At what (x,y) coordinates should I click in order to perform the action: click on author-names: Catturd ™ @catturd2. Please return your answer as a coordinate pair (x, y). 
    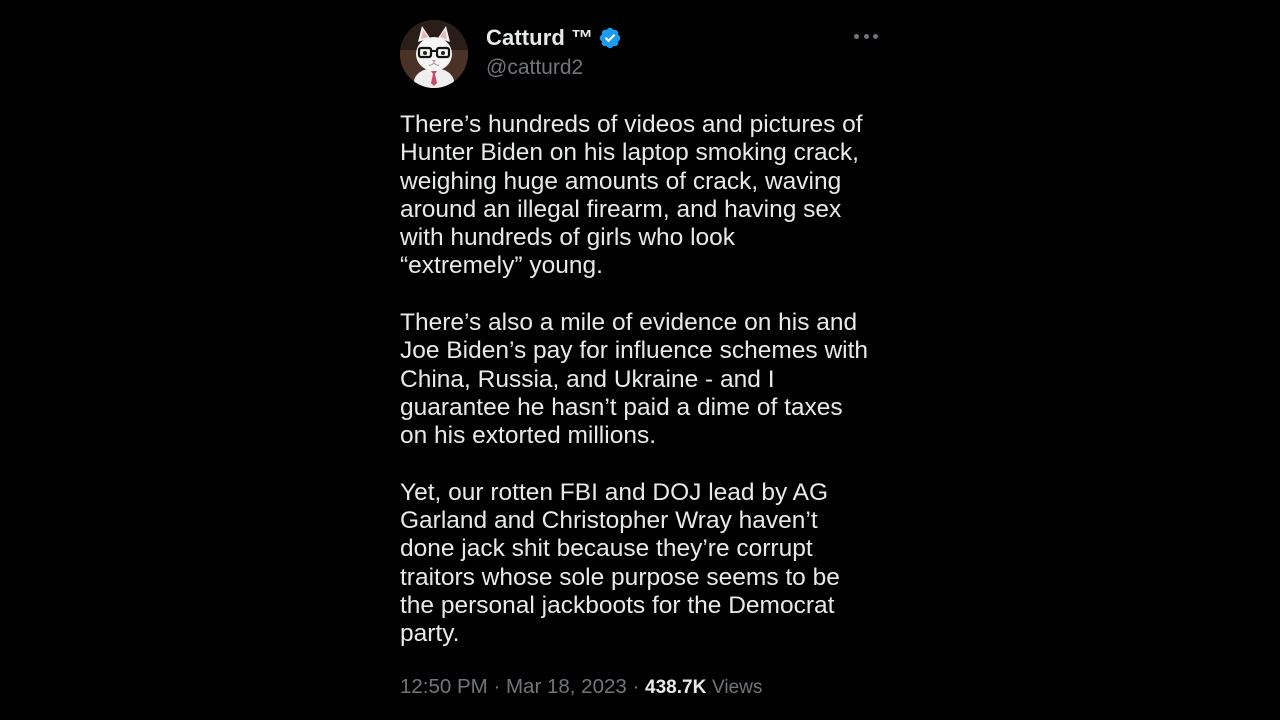
    Looking at the image, I should click on (554, 52).